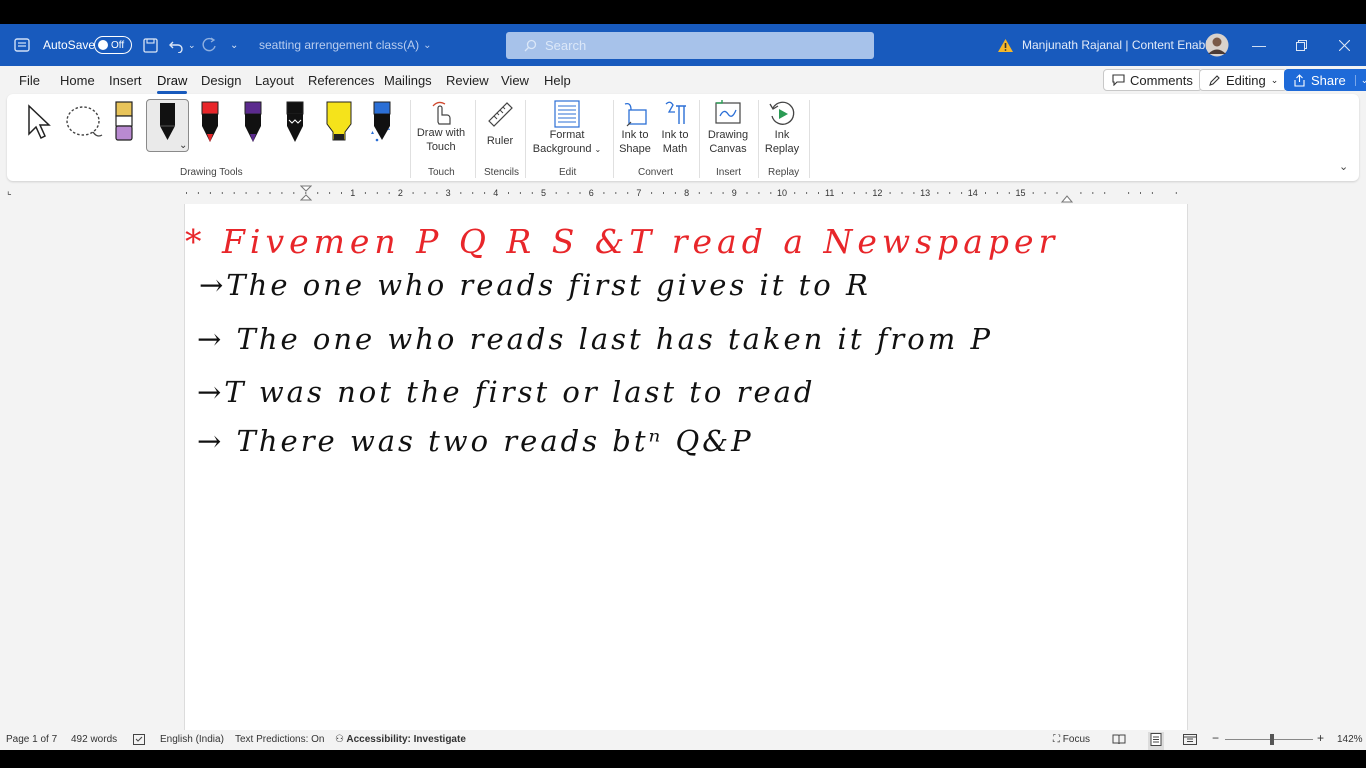 The height and width of the screenshot is (768, 1366). Describe the element at coordinates (1215, 738) in the screenshot. I see `zoom-out-button: −` at that location.